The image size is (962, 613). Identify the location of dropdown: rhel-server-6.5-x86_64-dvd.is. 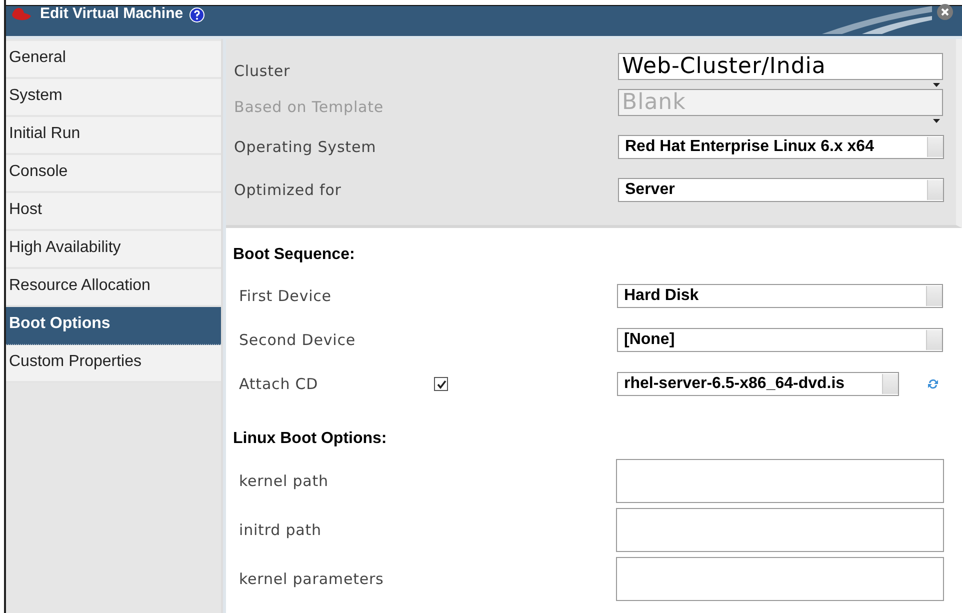
(758, 384).